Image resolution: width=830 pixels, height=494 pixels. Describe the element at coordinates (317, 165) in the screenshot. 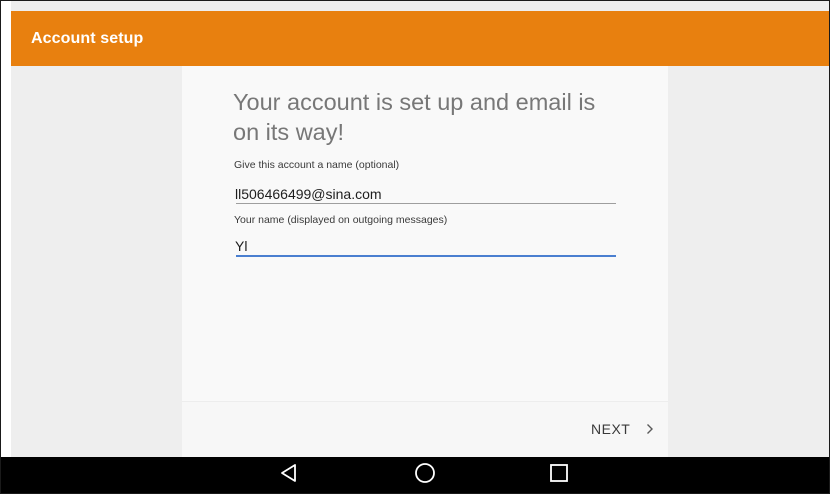

I see `account-name-label: Give this account a name (optional)` at that location.